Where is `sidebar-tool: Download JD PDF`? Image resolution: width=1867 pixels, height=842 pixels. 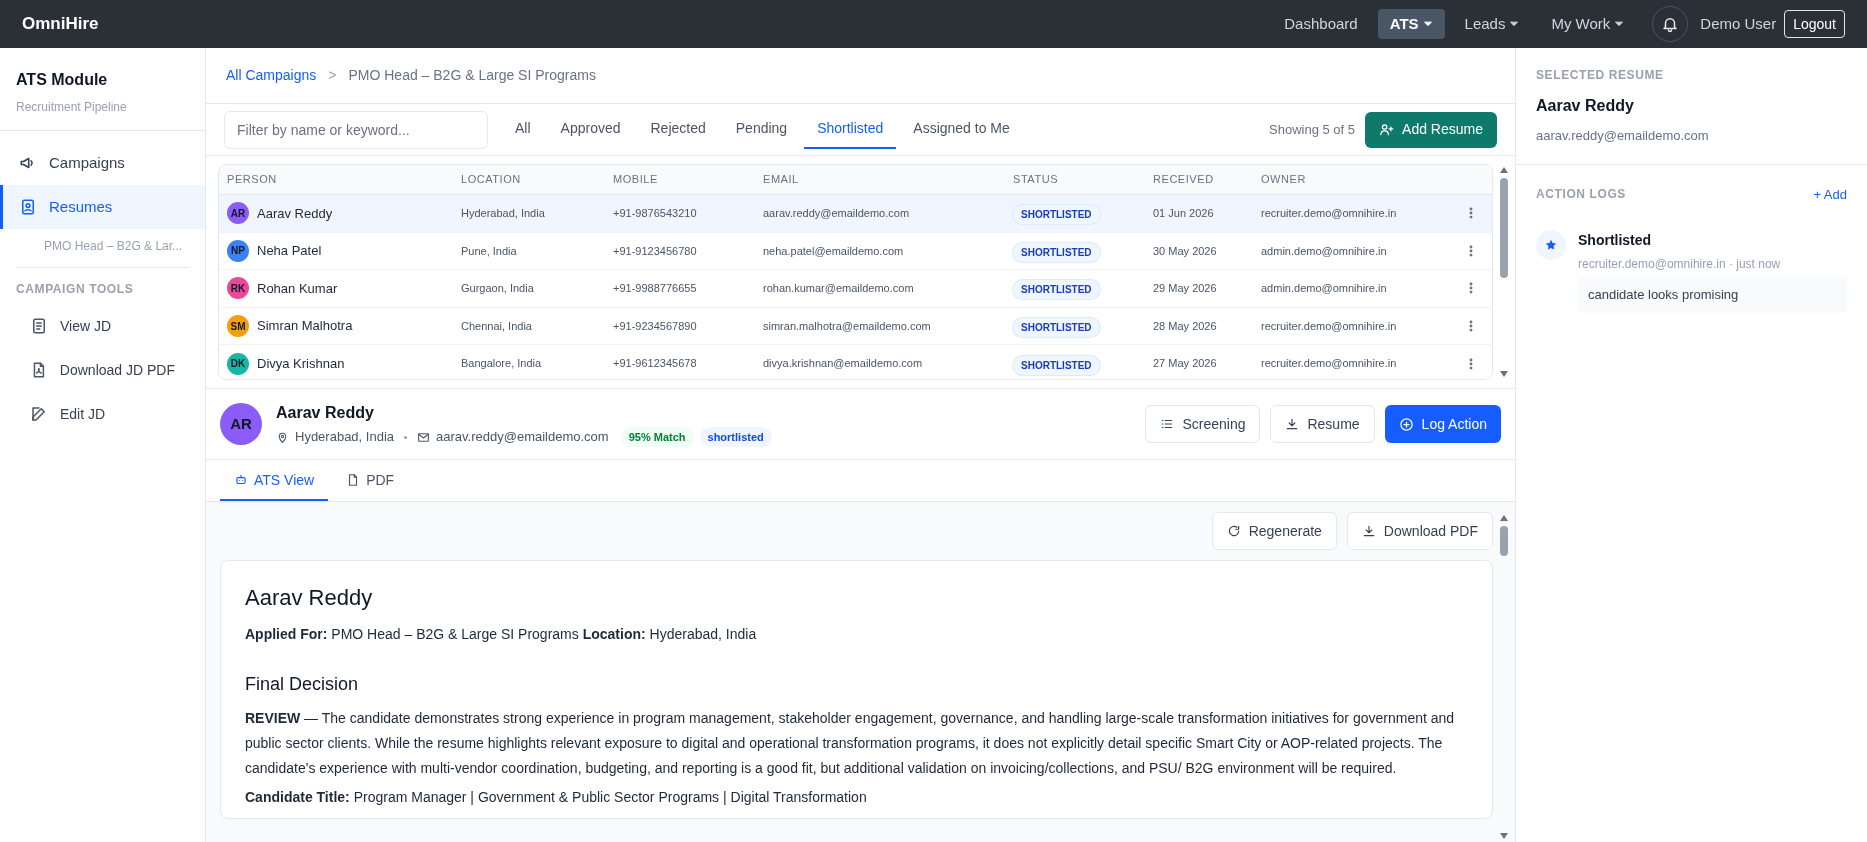
sidebar-tool: Download JD PDF is located at coordinates (102, 370).